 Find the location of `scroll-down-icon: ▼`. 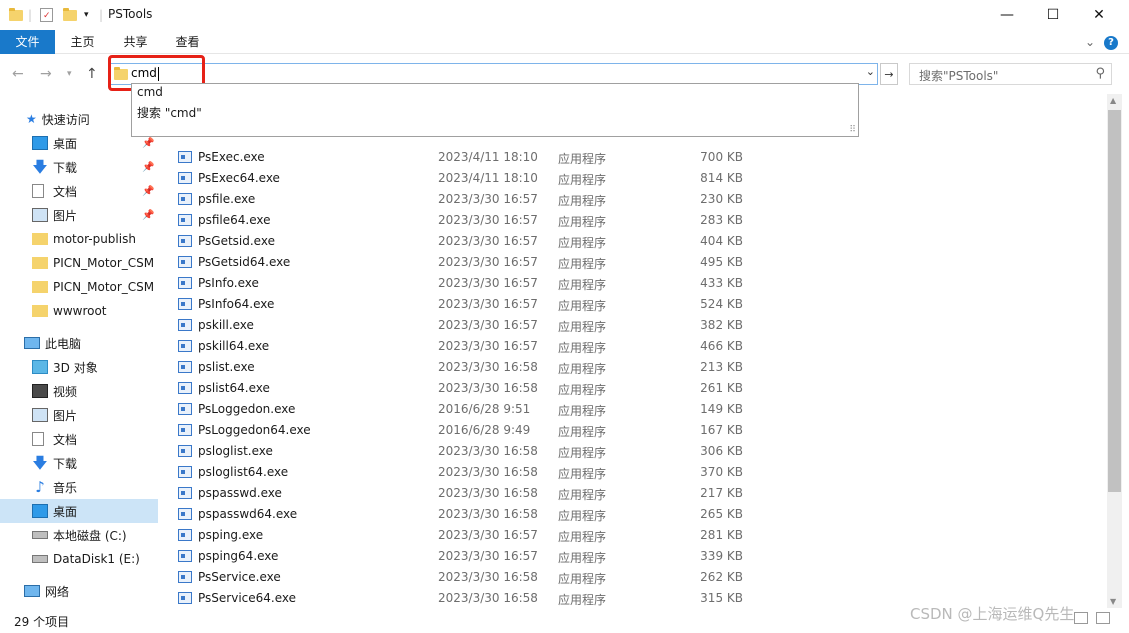

scroll-down-icon: ▼ is located at coordinates (1113, 601).